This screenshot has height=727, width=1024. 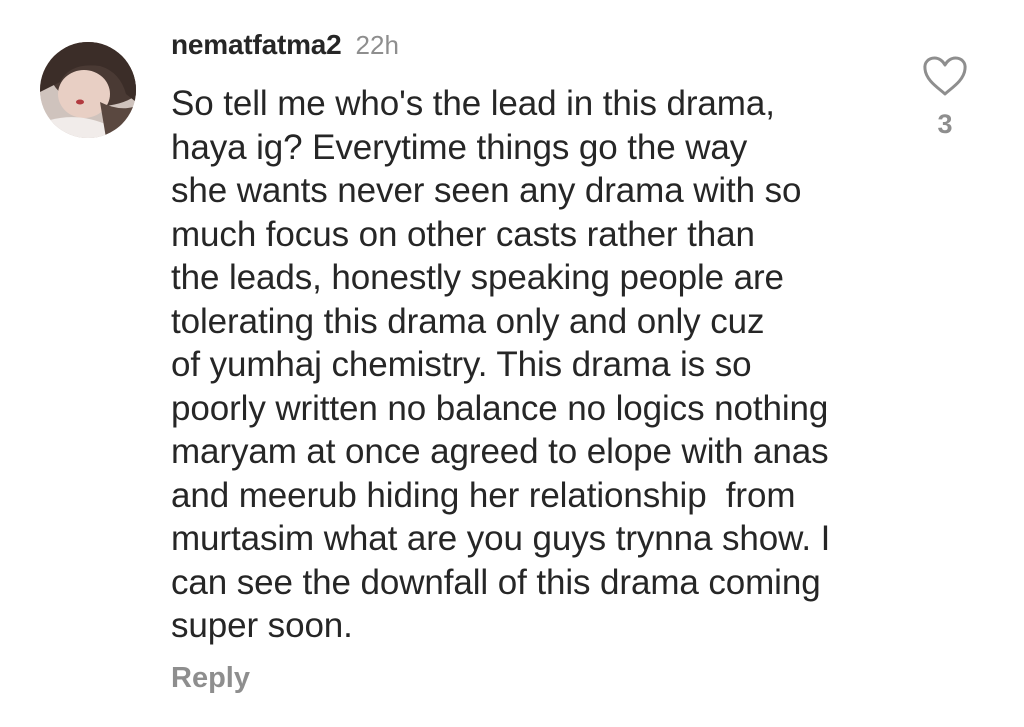 What do you see at coordinates (468, 321) in the screenshot?
I see `comment-text-line: tolerating this drama only and only cuz` at bounding box center [468, 321].